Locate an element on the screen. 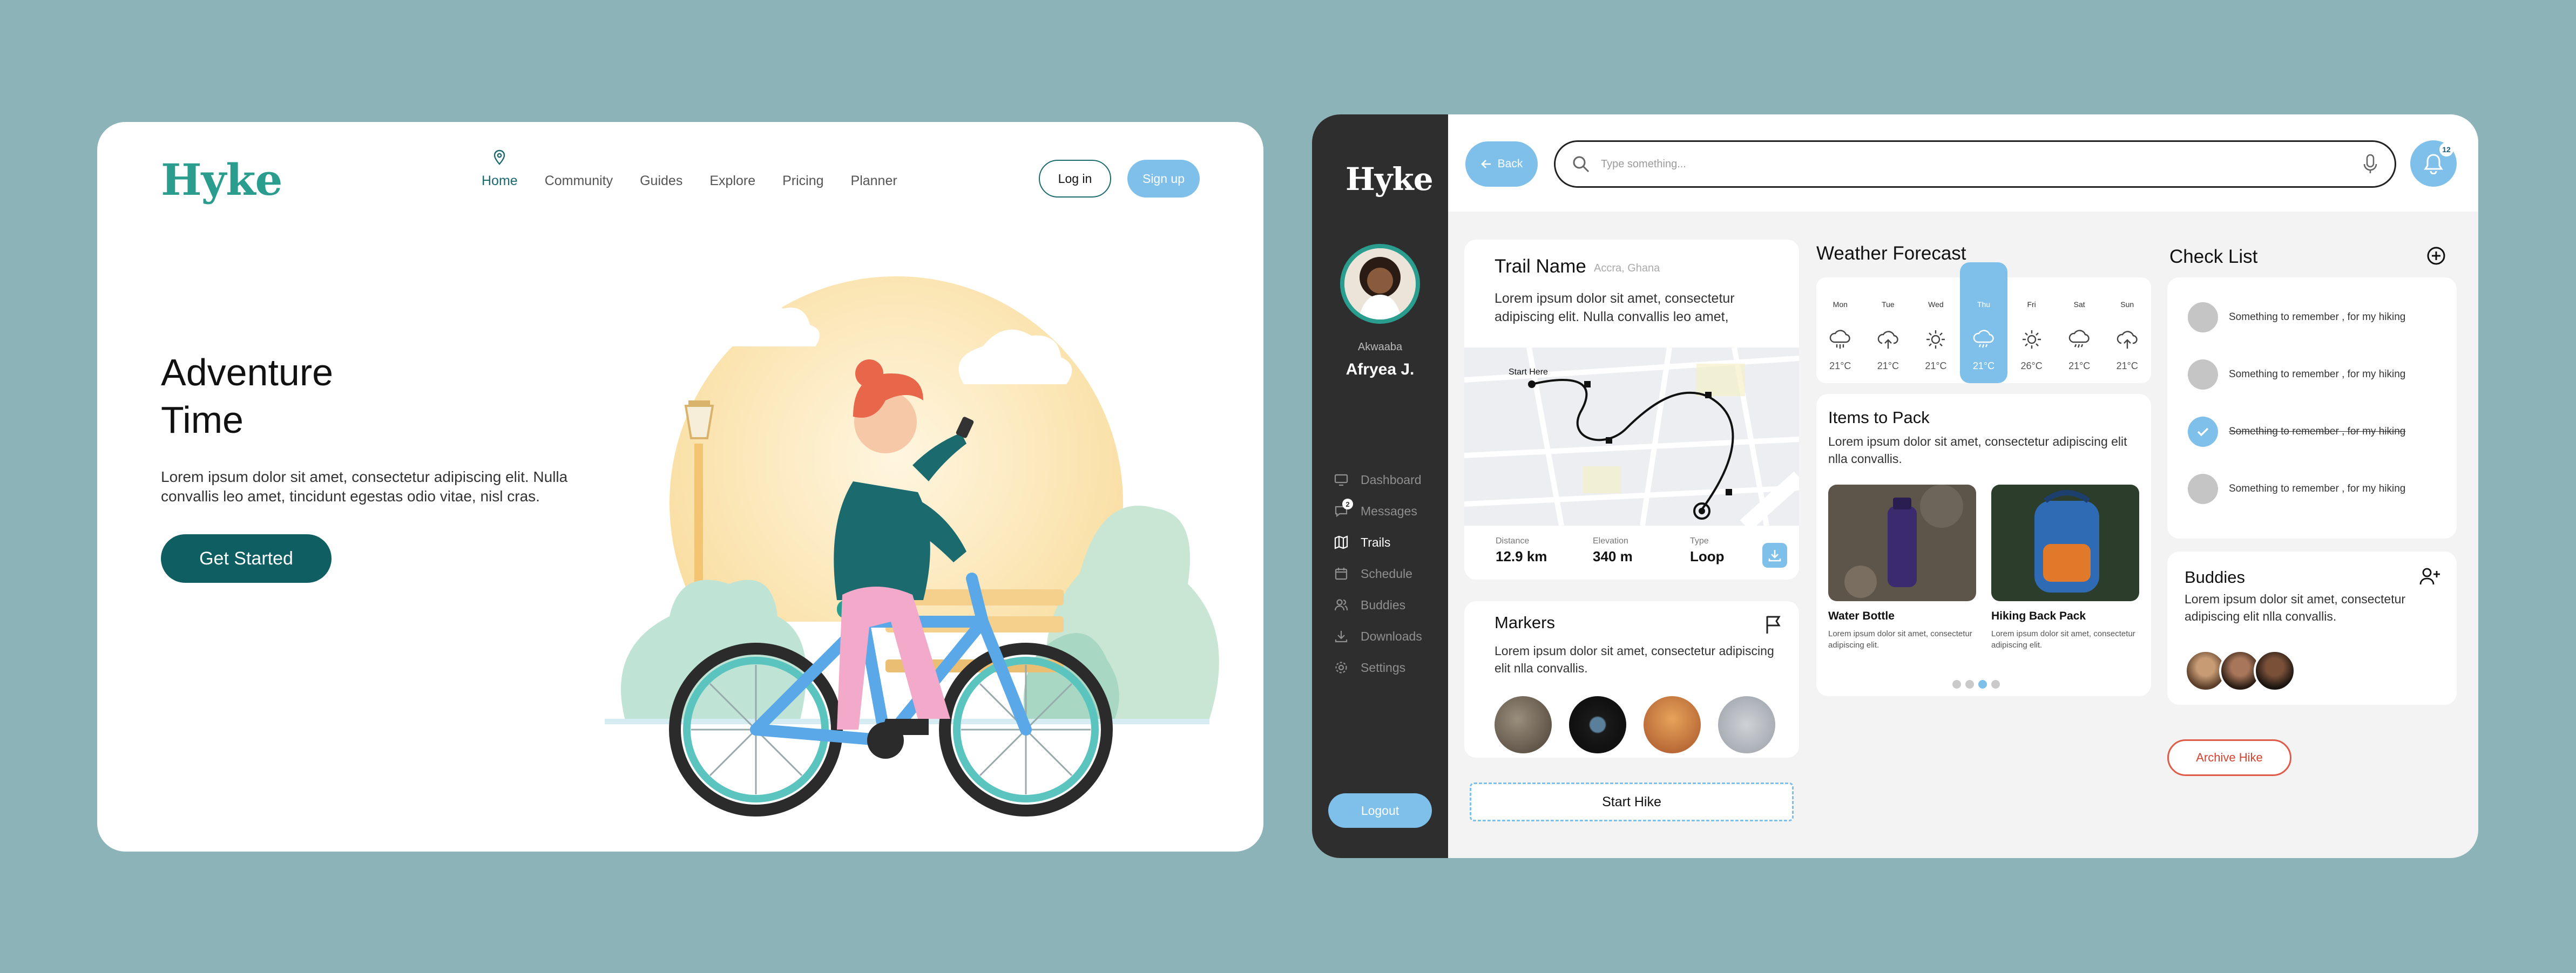 The width and height of the screenshot is (2576, 973). weather-day-wed: Wed 21°C is located at coordinates (1936, 330).